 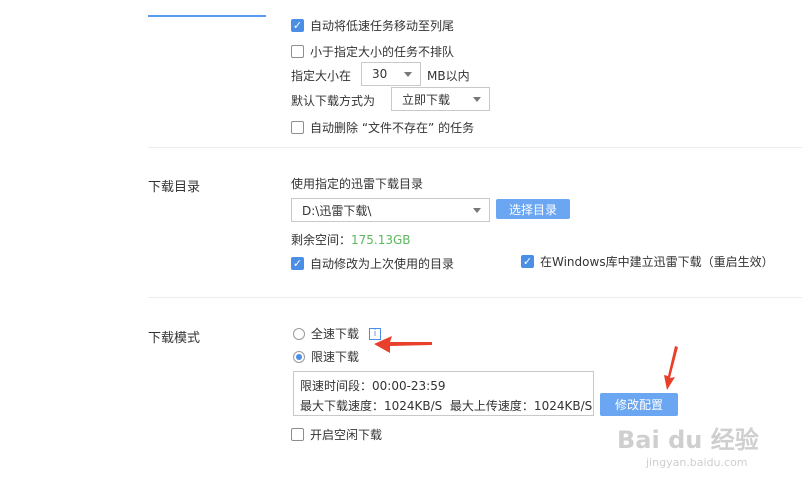 I want to click on auto-modify-last-label: 自动修改为上次使用的目录, so click(x=382, y=264).